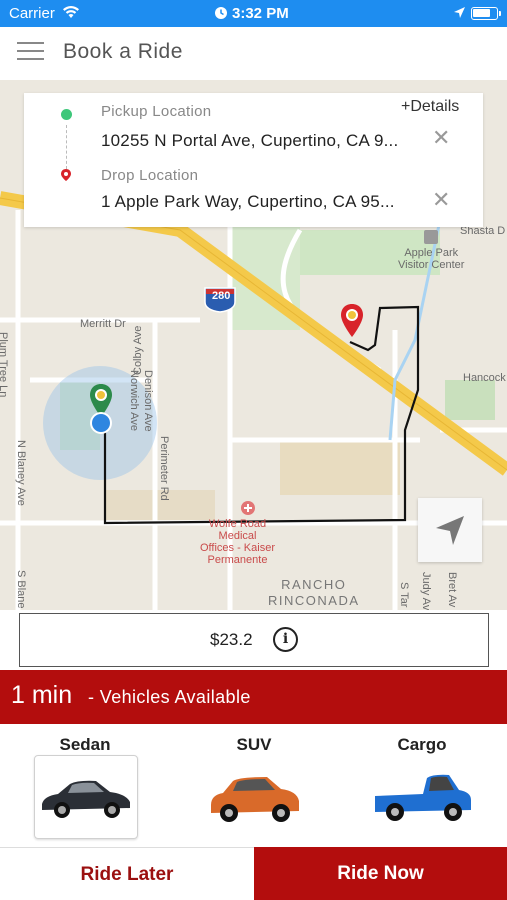  Describe the element at coordinates (422, 744) in the screenshot. I see `vehicle-name: Cargo` at that location.